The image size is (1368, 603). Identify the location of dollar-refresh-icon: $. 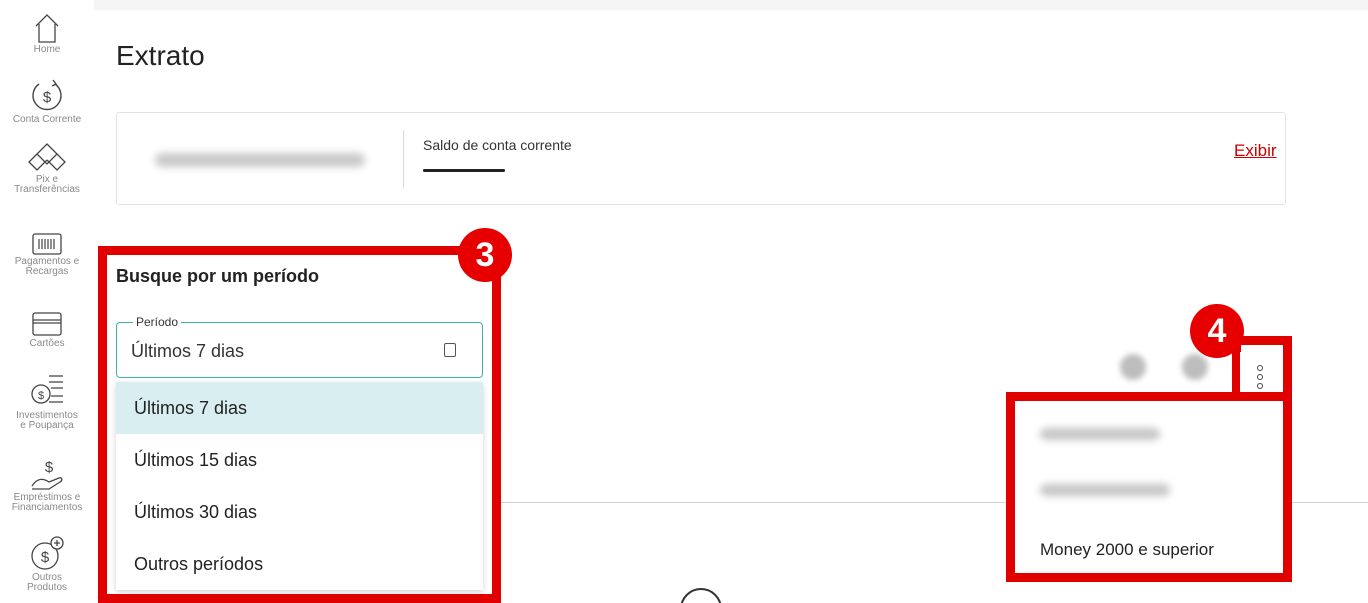
(47, 95).